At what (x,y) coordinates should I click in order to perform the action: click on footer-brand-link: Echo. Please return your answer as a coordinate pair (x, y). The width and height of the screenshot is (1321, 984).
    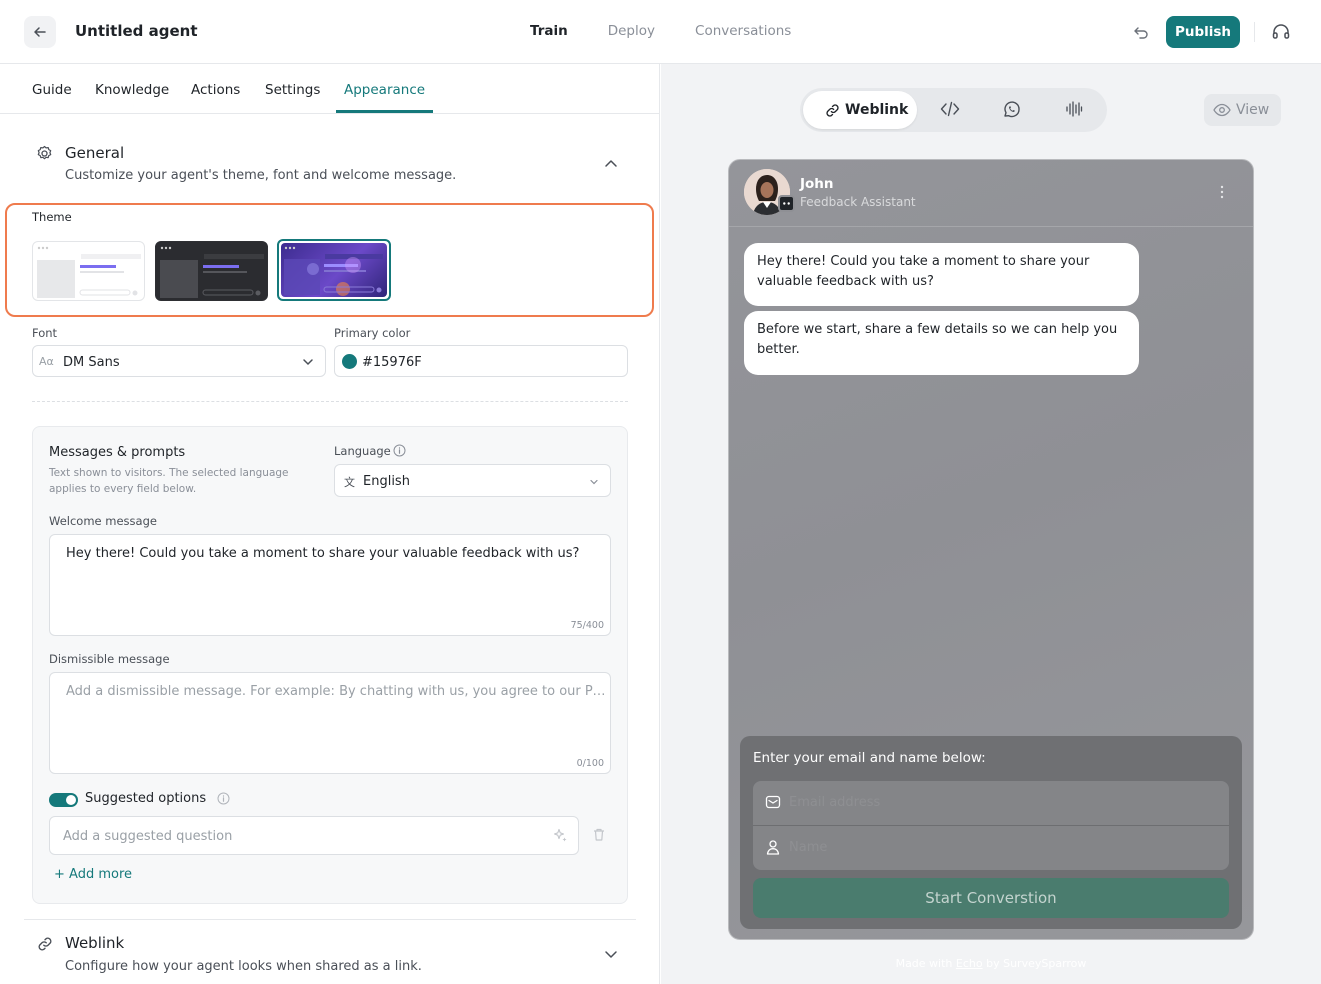
    Looking at the image, I should click on (969, 963).